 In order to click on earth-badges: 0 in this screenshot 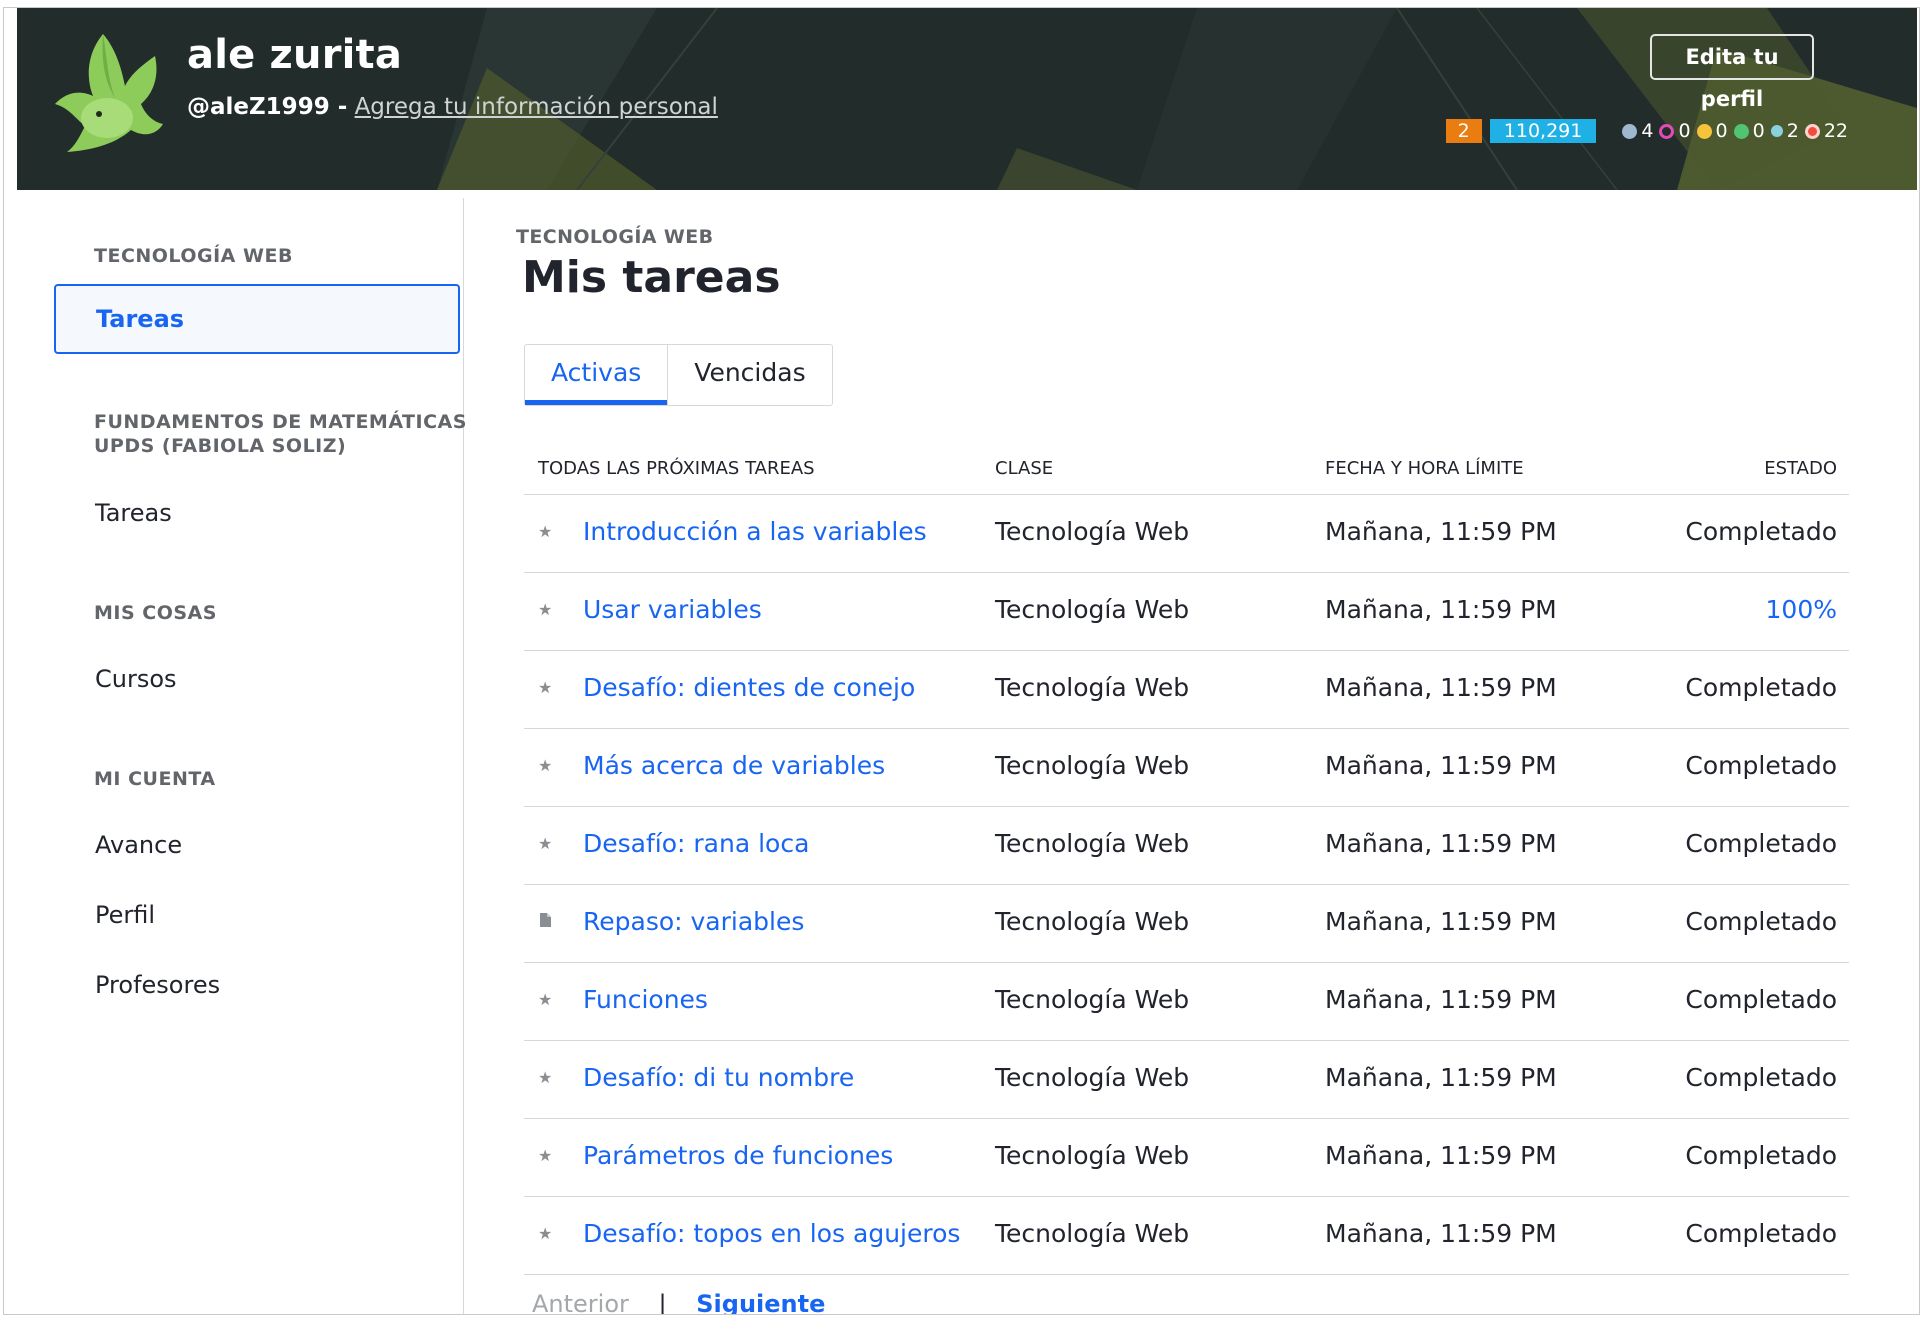, I will do `click(1712, 131)`.